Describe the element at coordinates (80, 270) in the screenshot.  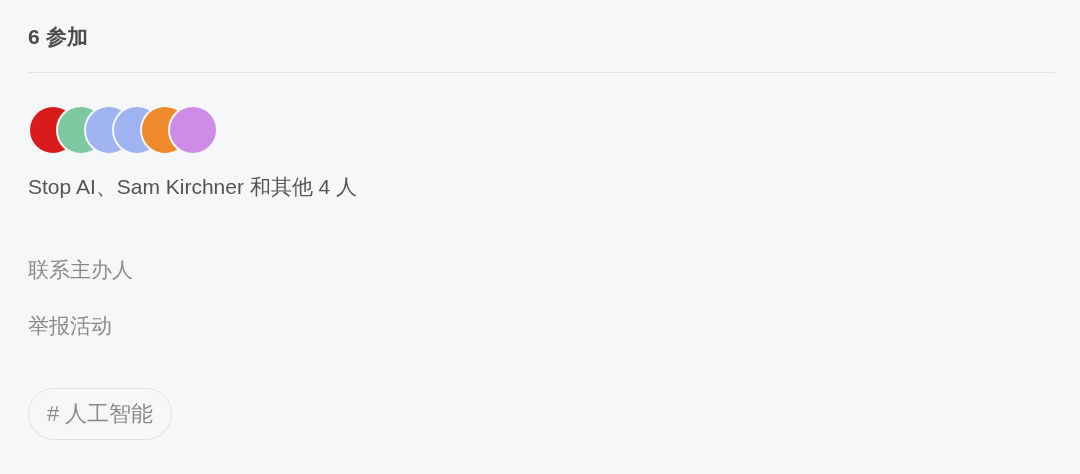
I see `action-link: 联系主办人` at that location.